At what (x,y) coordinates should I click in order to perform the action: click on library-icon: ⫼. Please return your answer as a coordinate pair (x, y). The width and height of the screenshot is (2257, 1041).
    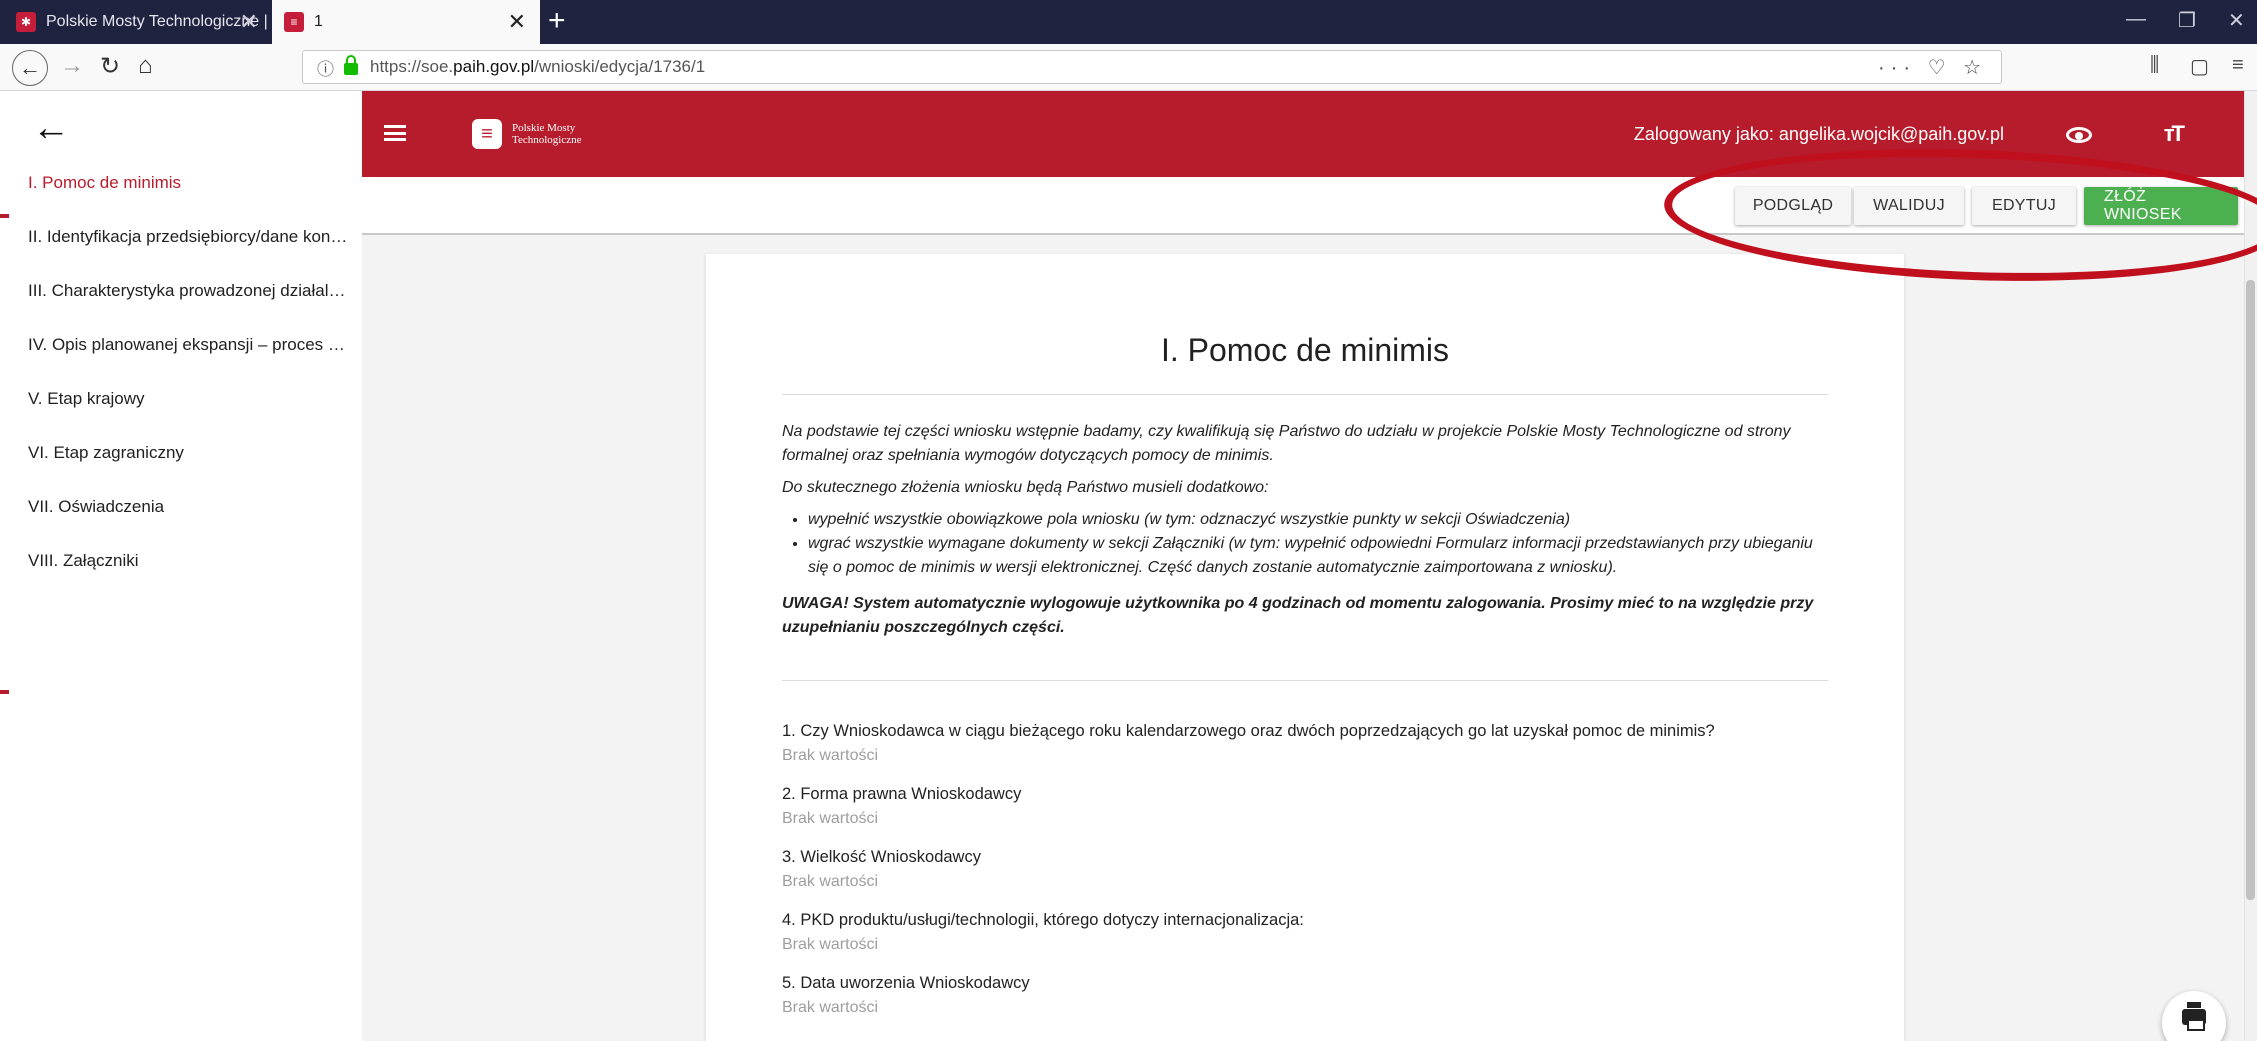
    Looking at the image, I should click on (2154, 65).